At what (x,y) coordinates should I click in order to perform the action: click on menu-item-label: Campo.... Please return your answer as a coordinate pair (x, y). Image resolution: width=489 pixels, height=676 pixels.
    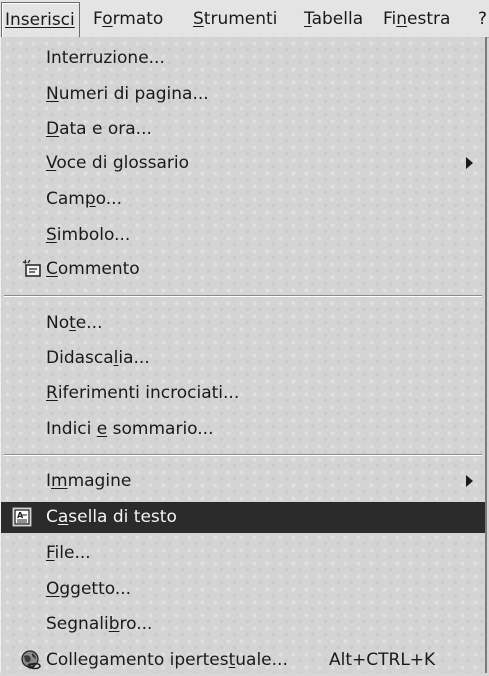
    Looking at the image, I should click on (84, 199).